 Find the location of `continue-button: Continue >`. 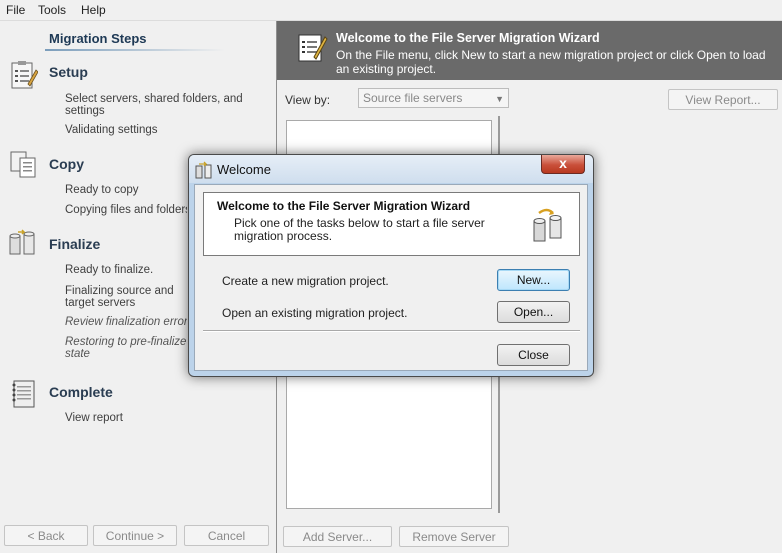

continue-button: Continue > is located at coordinates (135, 535).